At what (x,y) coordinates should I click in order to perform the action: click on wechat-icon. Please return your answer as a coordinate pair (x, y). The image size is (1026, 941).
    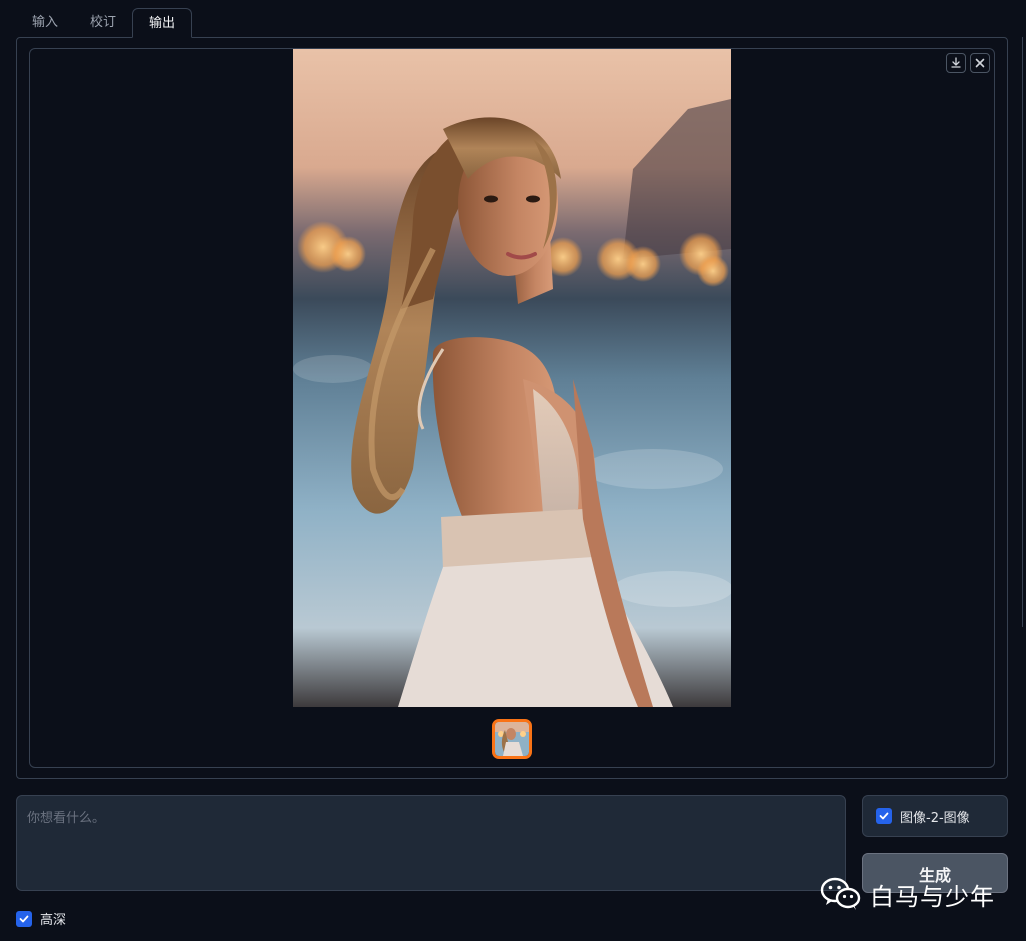
    Looking at the image, I should click on (840, 893).